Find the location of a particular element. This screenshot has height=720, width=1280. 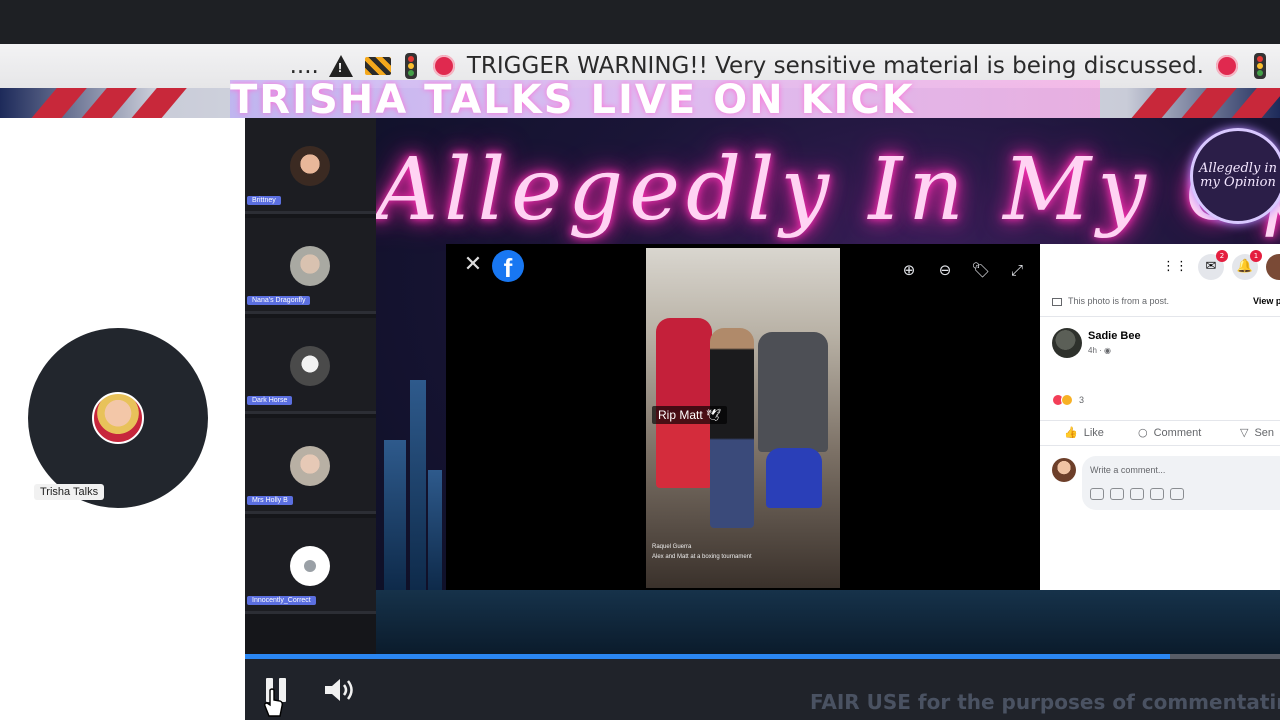

facebook-top-icons: ⋮⋮ ✉ 2 🔔 1 is located at coordinates (1160, 266).